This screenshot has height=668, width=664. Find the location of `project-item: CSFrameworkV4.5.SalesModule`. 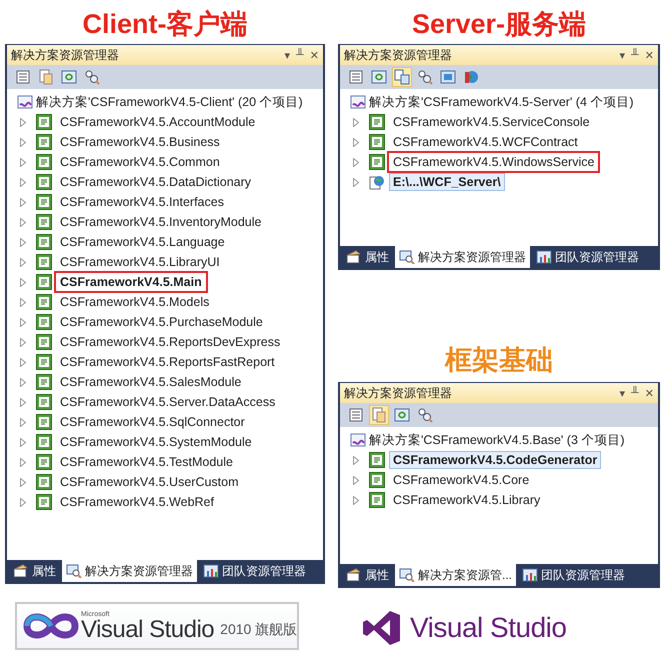

project-item: CSFrameworkV4.5.SalesModule is located at coordinates (151, 382).